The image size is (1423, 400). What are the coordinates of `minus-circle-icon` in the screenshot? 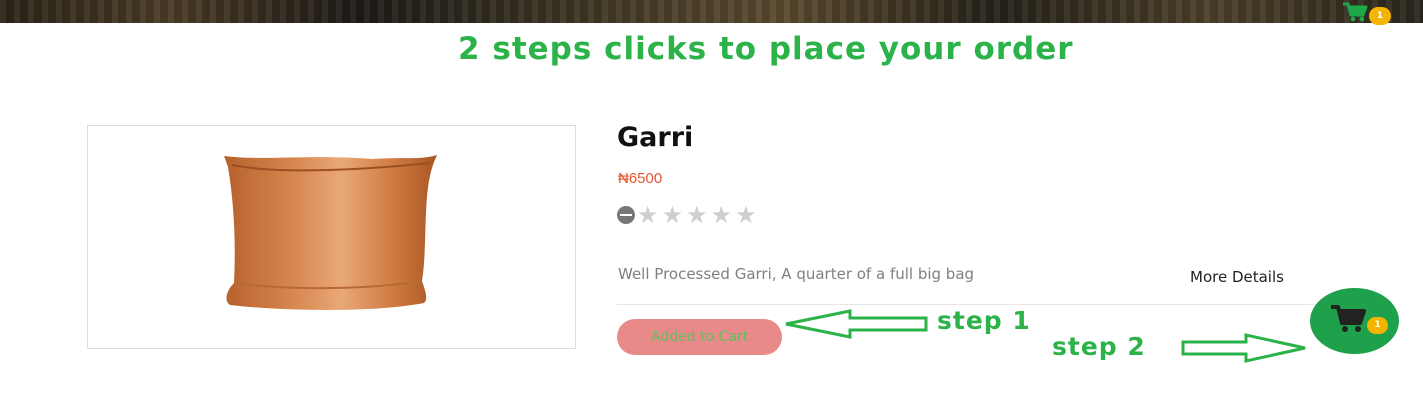 It's located at (626, 215).